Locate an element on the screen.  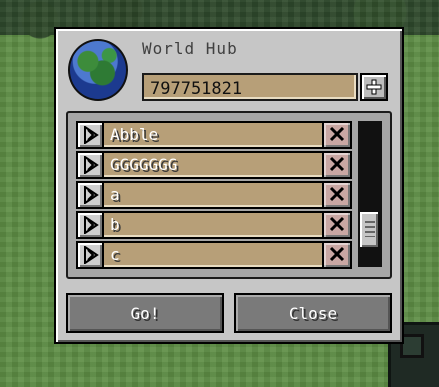
world-row: b is located at coordinates (214, 225).